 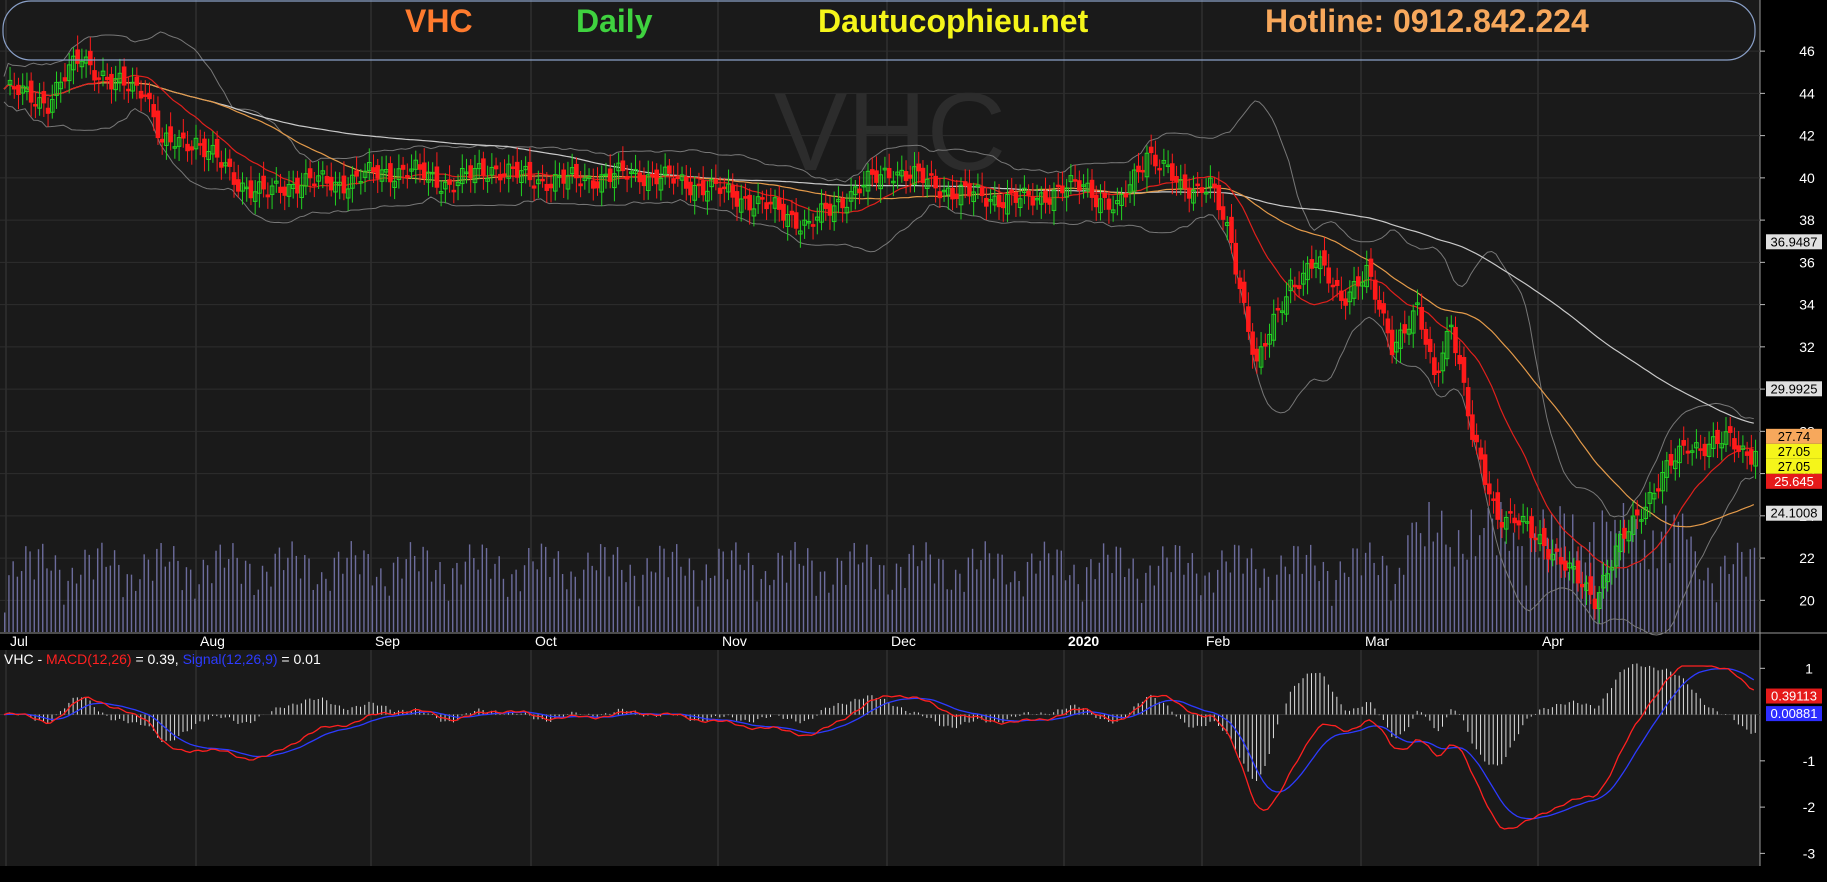 What do you see at coordinates (1807, 305) in the screenshot?
I see `y-tick-label: 34` at bounding box center [1807, 305].